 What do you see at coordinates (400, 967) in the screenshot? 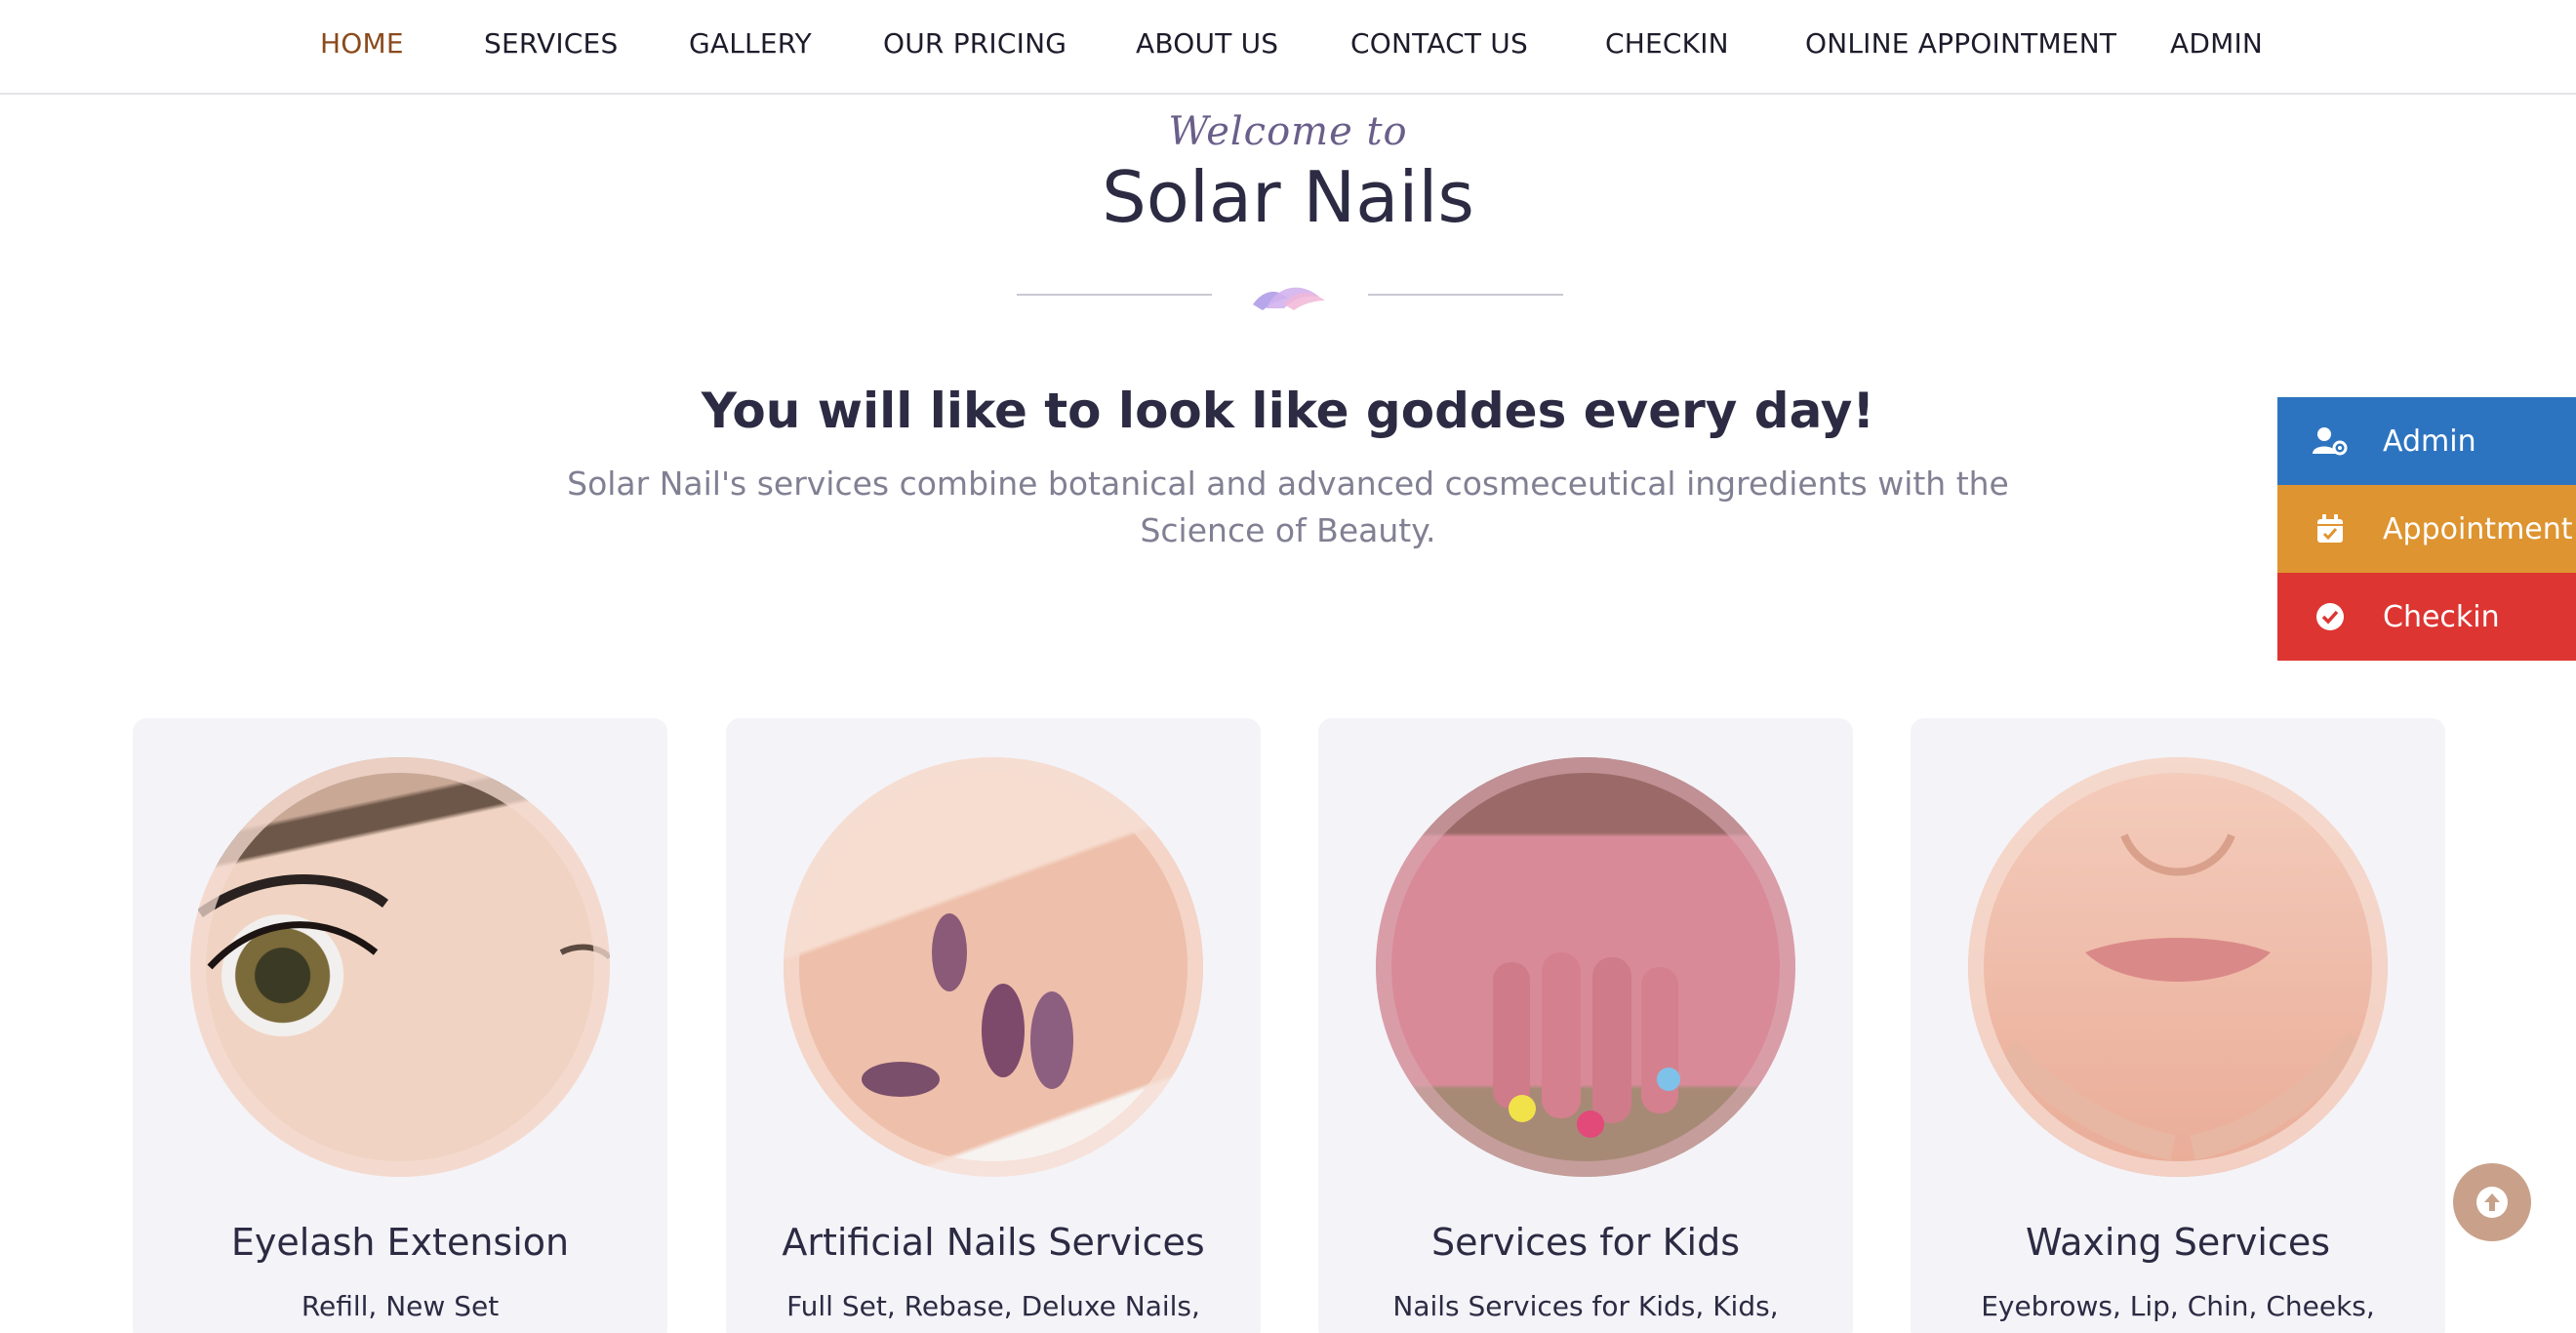
I see `eyelash-photo` at bounding box center [400, 967].